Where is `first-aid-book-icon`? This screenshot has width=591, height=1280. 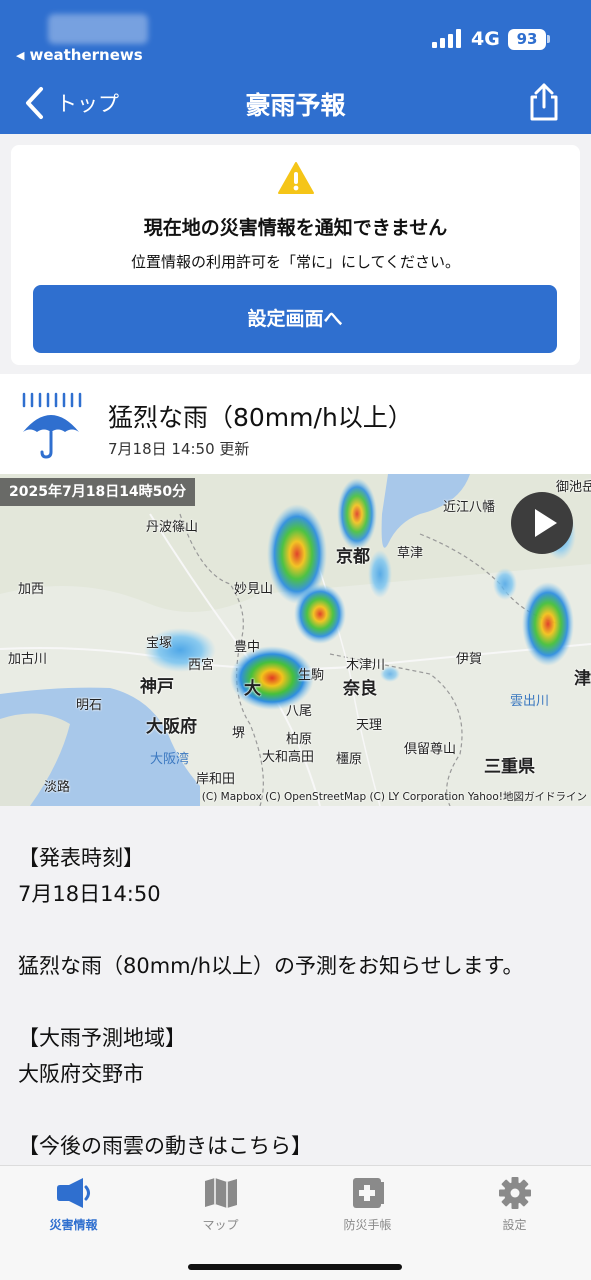
first-aid-book-icon is located at coordinates (368, 1193).